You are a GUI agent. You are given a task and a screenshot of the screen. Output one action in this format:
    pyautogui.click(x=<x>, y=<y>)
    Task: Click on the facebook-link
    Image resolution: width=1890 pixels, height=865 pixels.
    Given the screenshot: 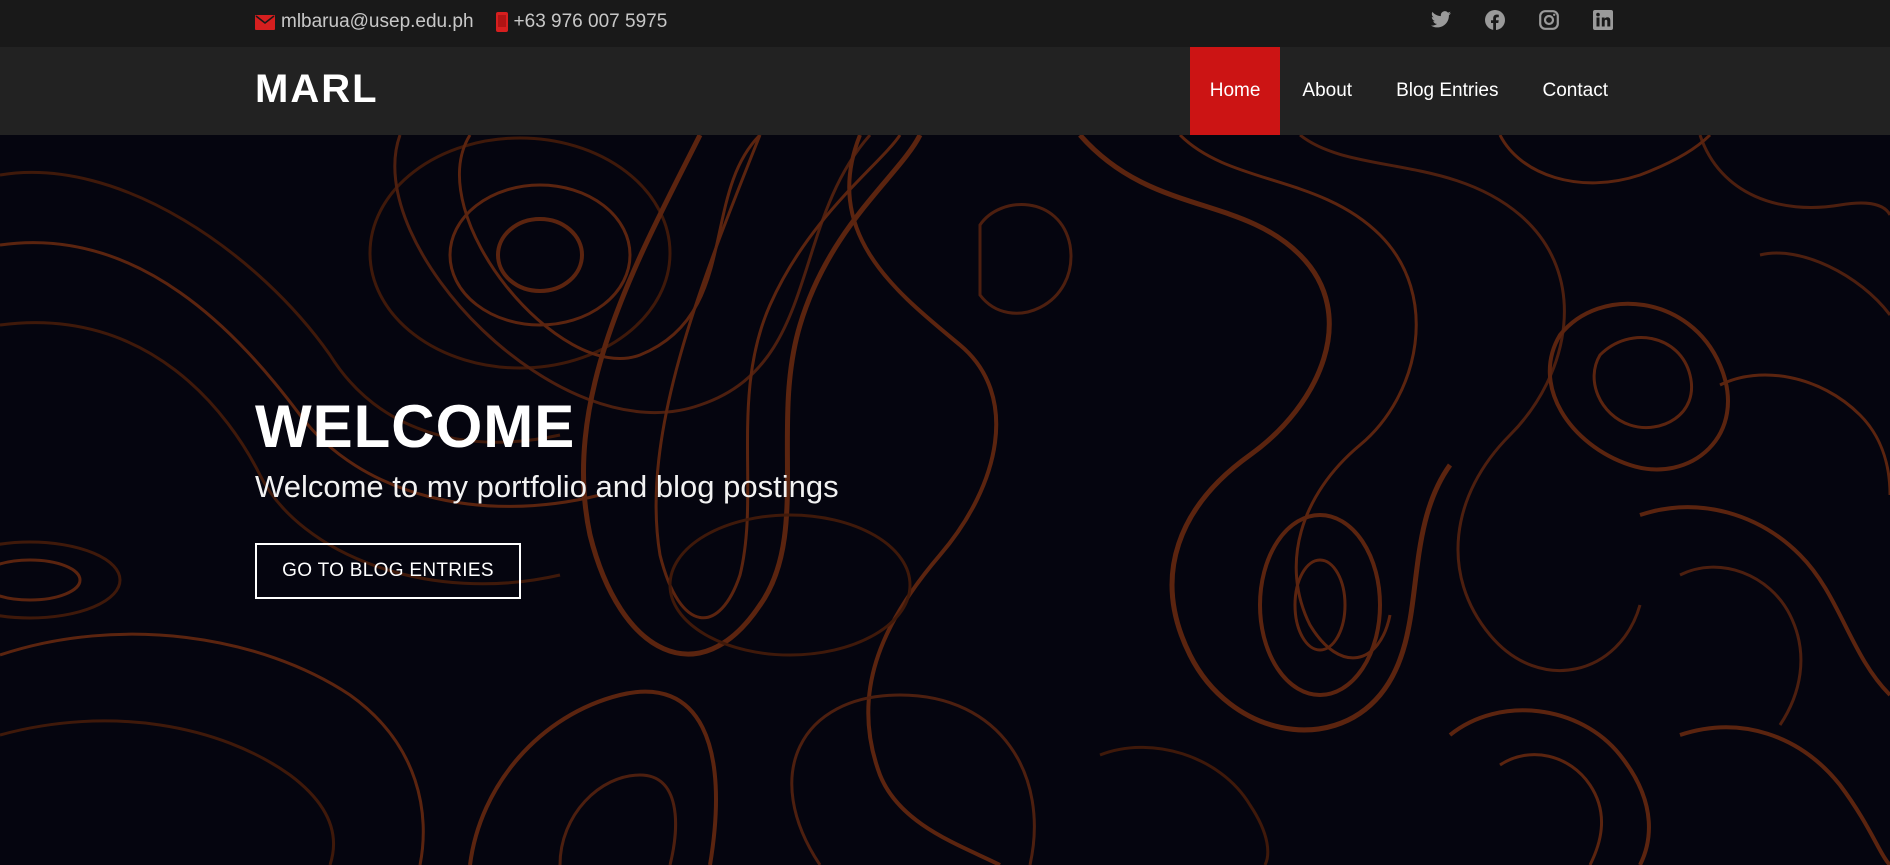 What is the action you would take?
    pyautogui.click(x=1495, y=22)
    